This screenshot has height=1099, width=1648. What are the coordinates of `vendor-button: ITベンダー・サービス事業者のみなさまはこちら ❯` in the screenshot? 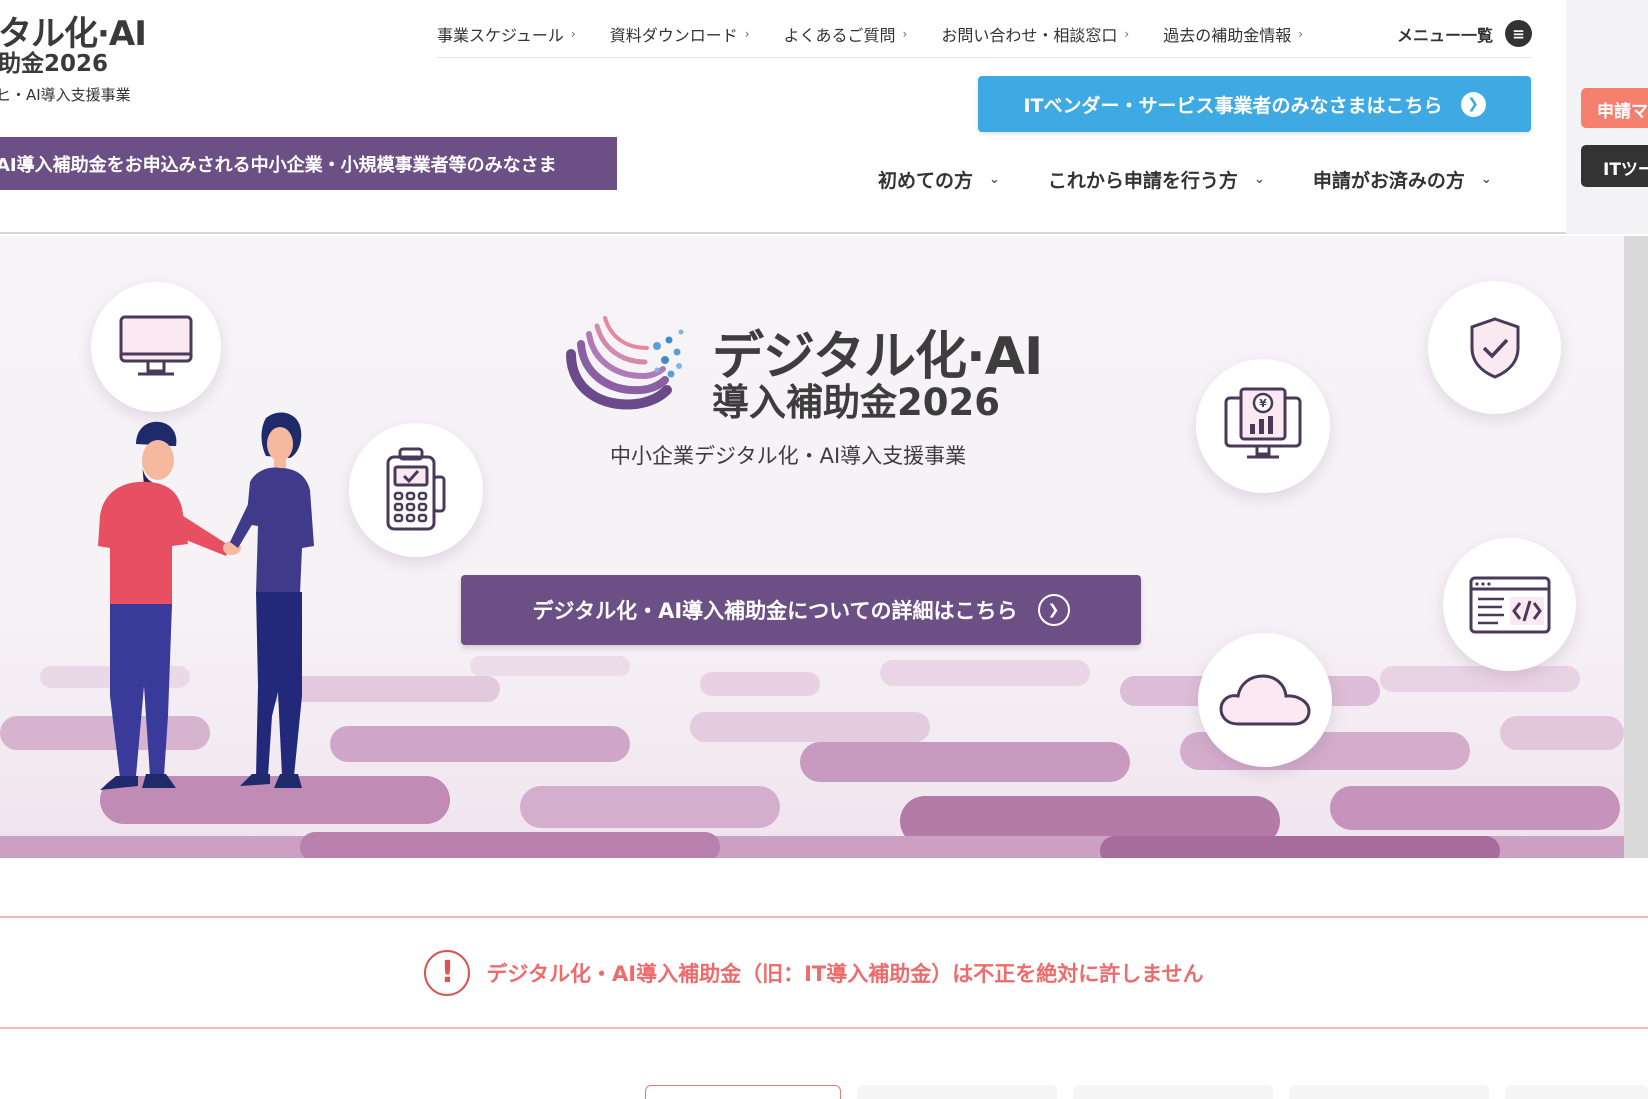 It's located at (1254, 104).